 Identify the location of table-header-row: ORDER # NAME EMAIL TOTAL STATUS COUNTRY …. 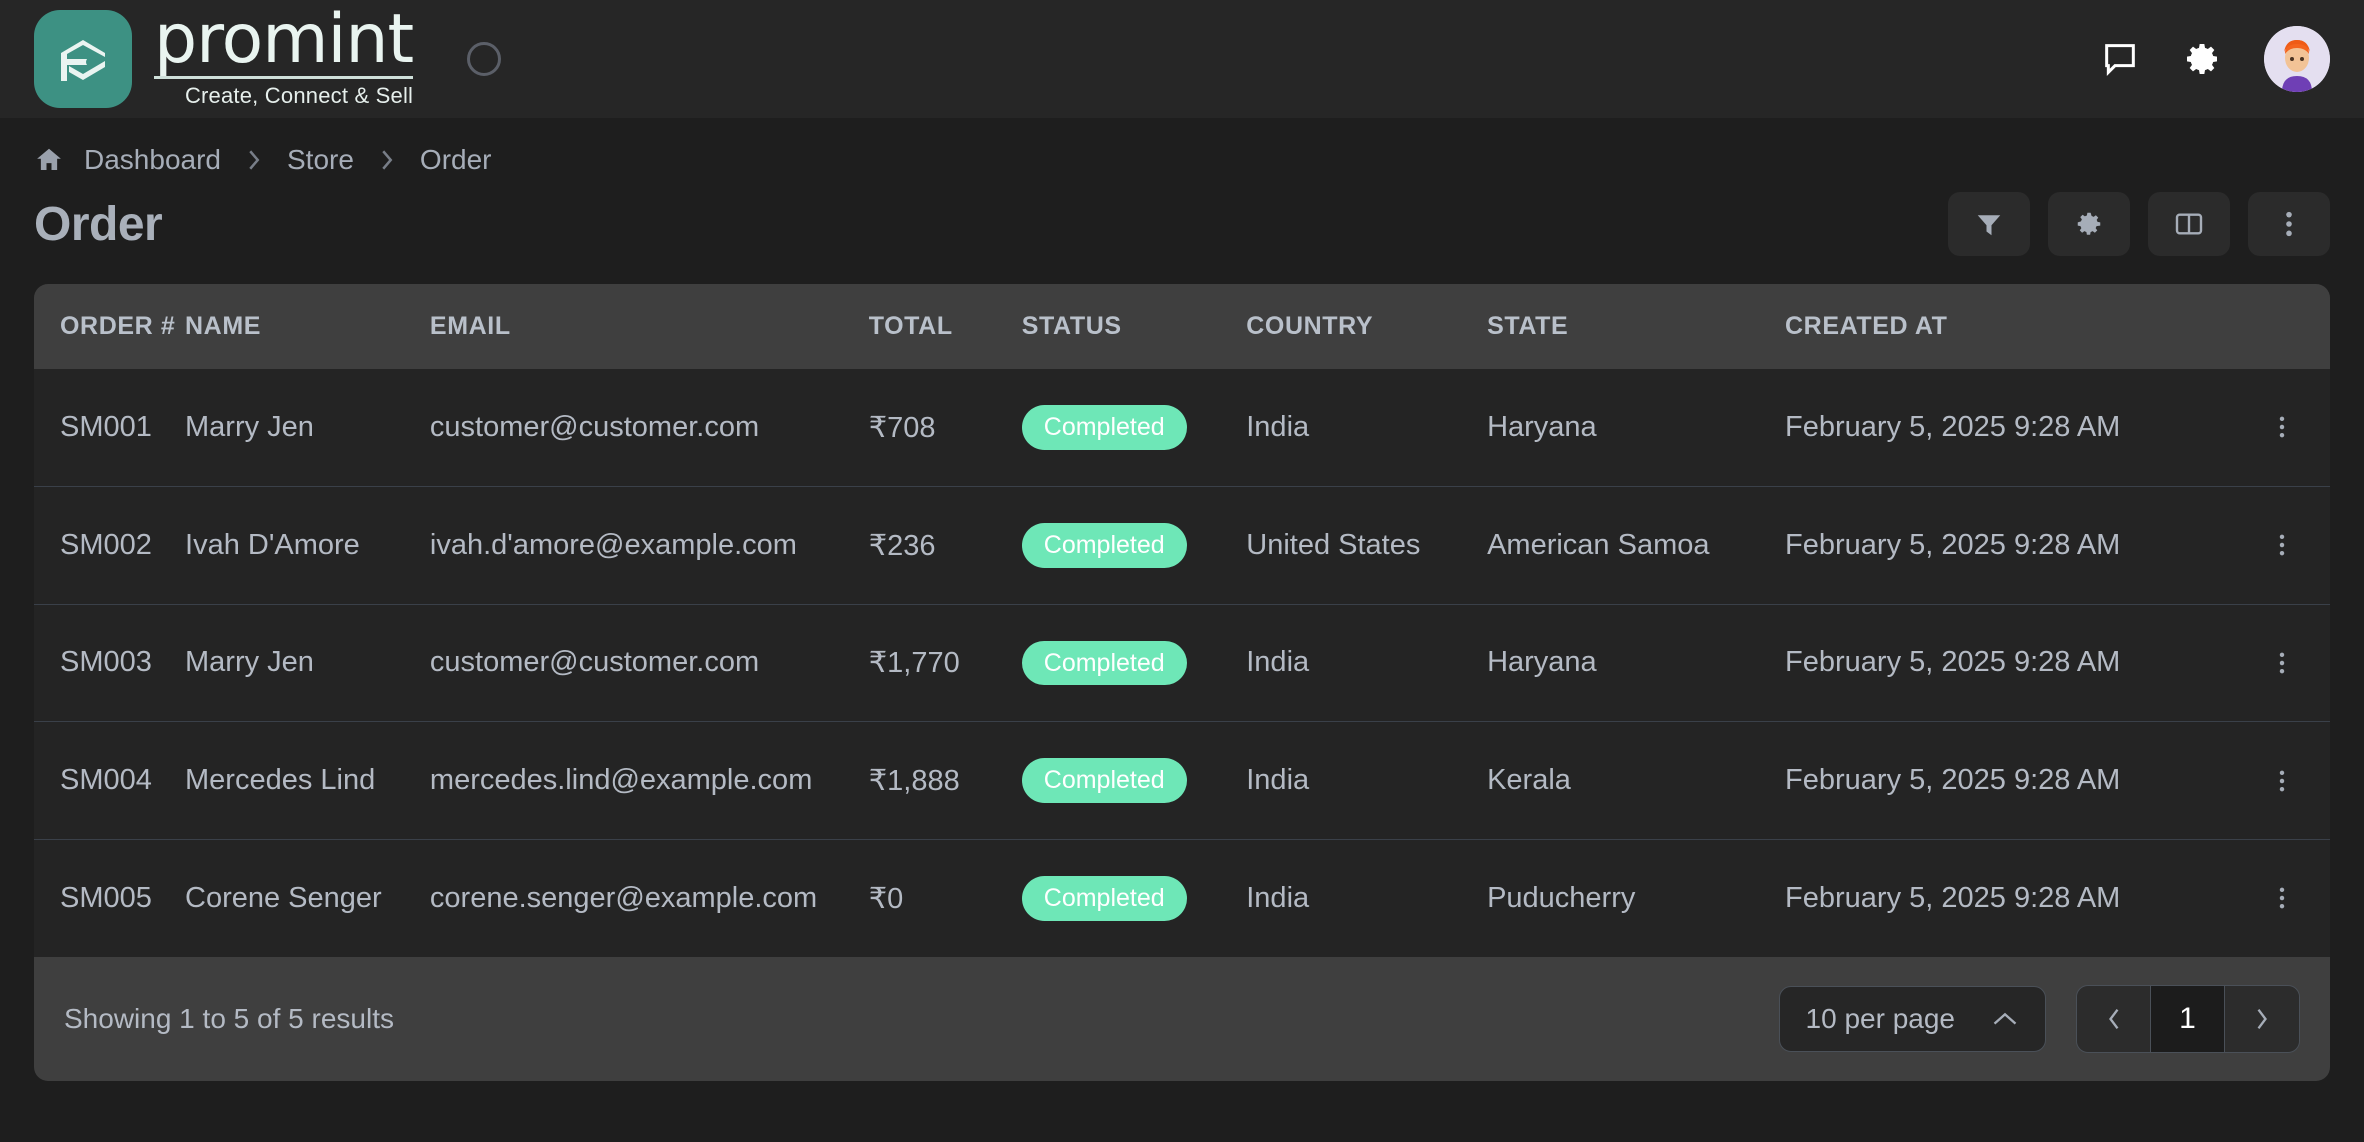
(1182, 326).